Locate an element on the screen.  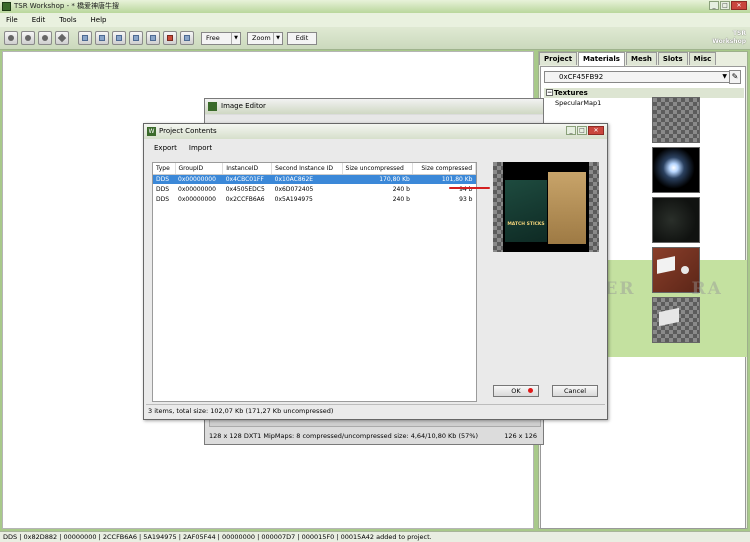
camera-icon is located at coordinates (102, 38).